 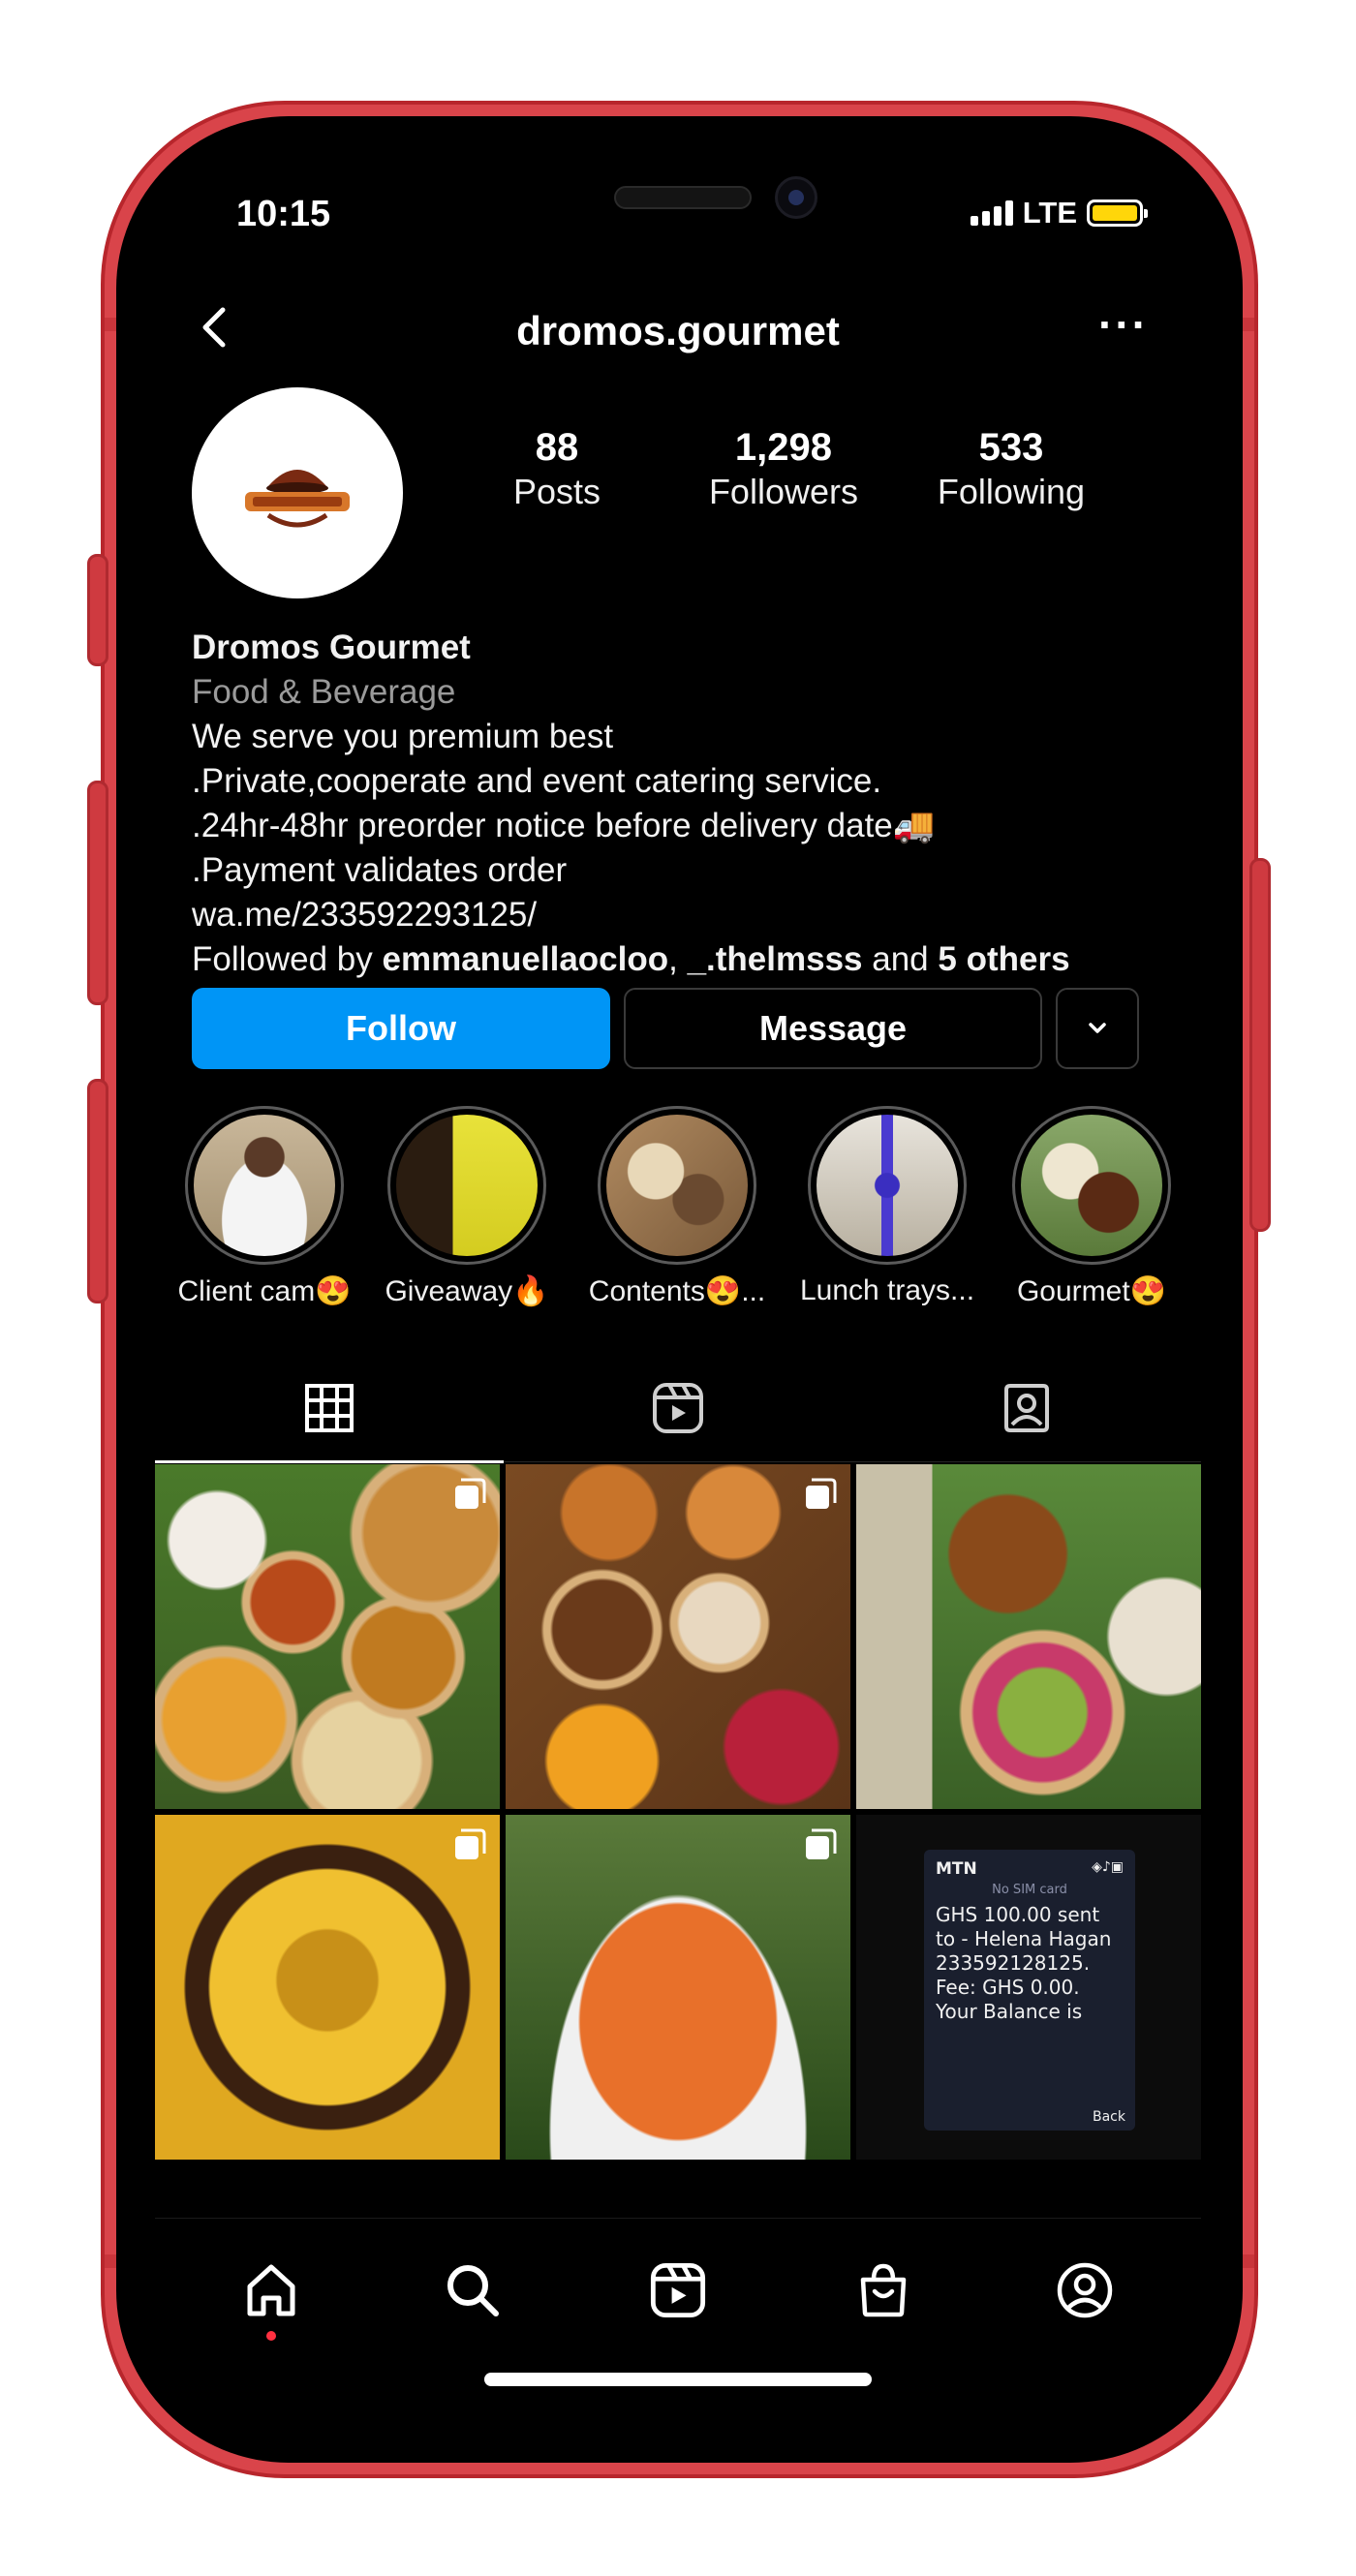 I want to click on tab-reels, so click(x=678, y=1408).